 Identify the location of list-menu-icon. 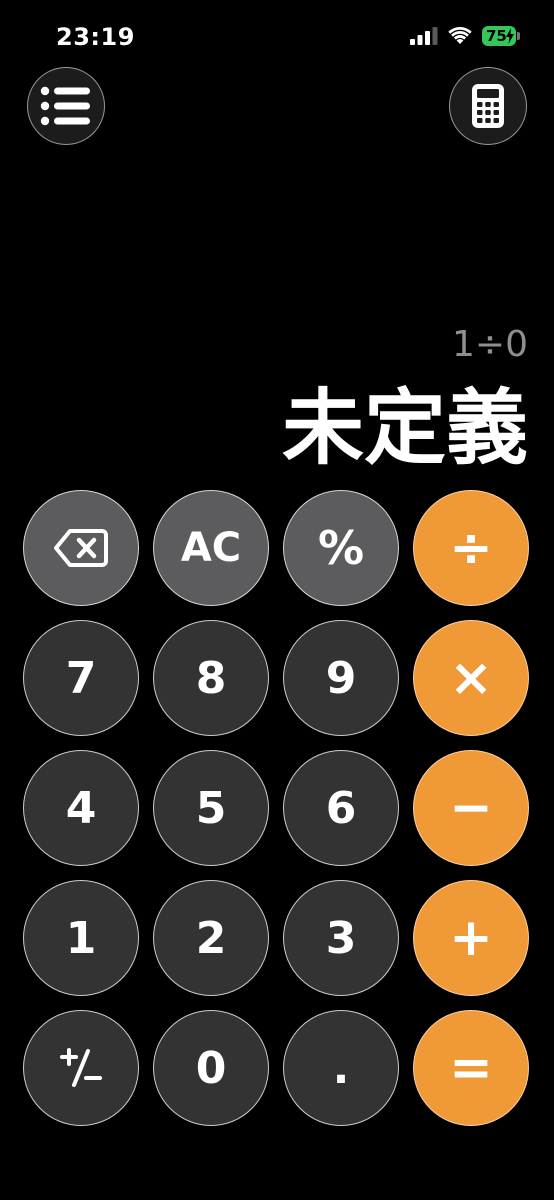
(65, 106).